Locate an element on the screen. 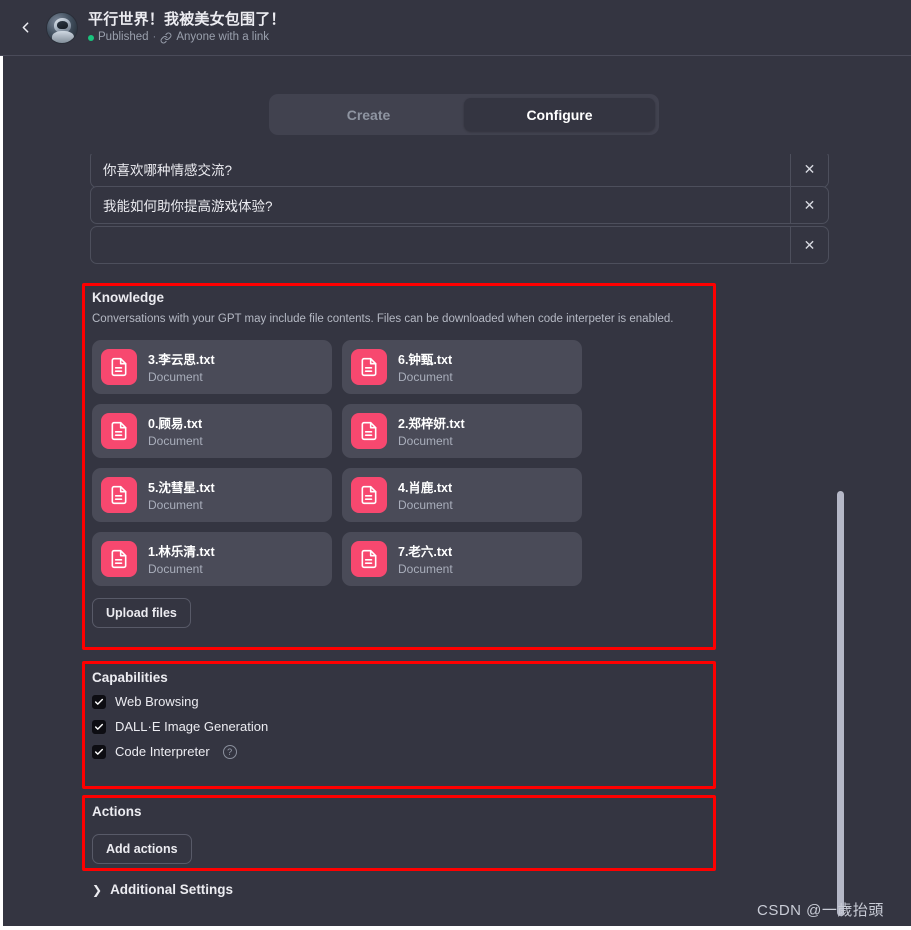 The width and height of the screenshot is (911, 930). file-name: 0.顾易.txt is located at coordinates (175, 424).